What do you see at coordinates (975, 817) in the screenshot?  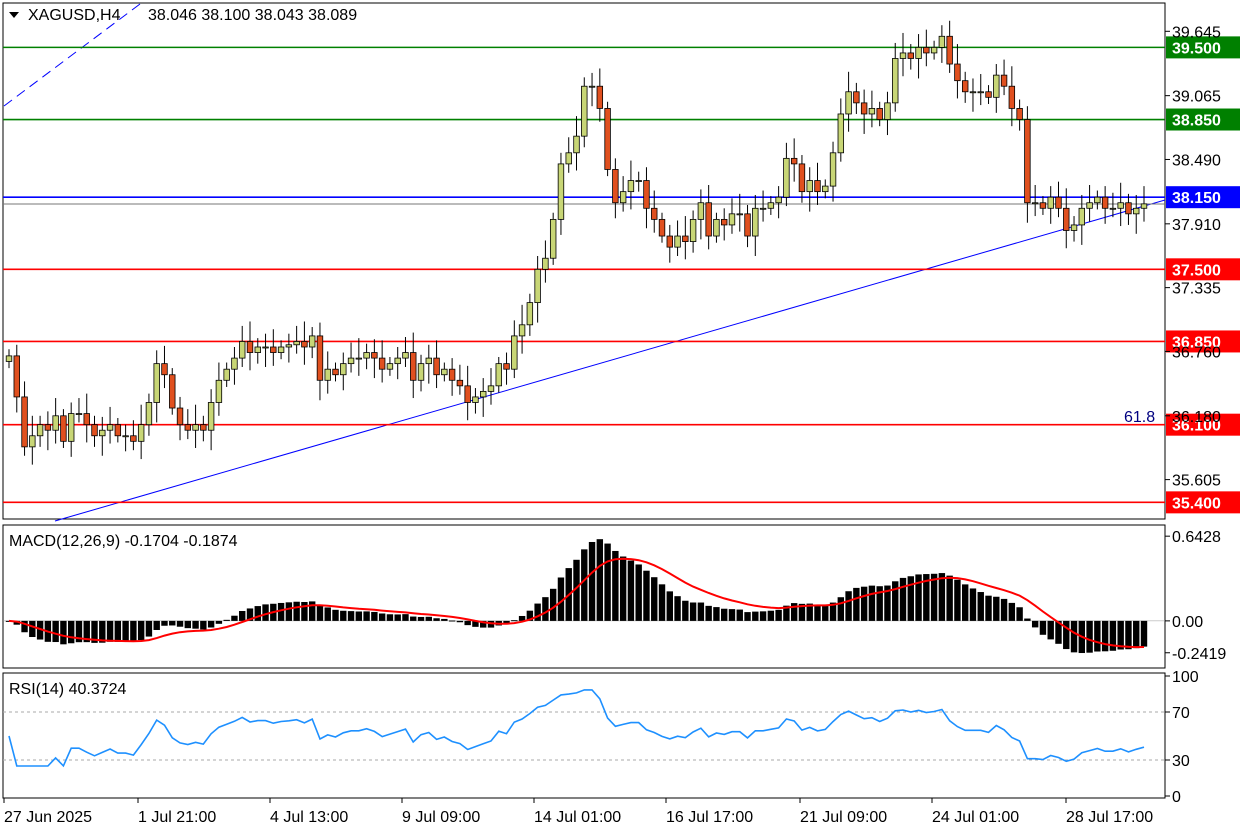 I see `time-tick-label: 24 Jul 01:00` at bounding box center [975, 817].